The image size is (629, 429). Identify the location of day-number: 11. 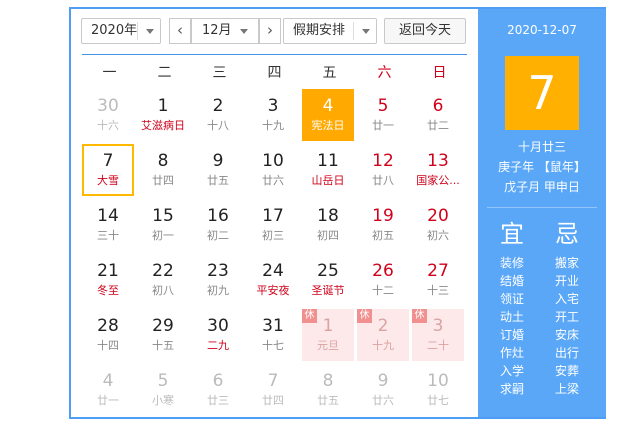
(328, 161).